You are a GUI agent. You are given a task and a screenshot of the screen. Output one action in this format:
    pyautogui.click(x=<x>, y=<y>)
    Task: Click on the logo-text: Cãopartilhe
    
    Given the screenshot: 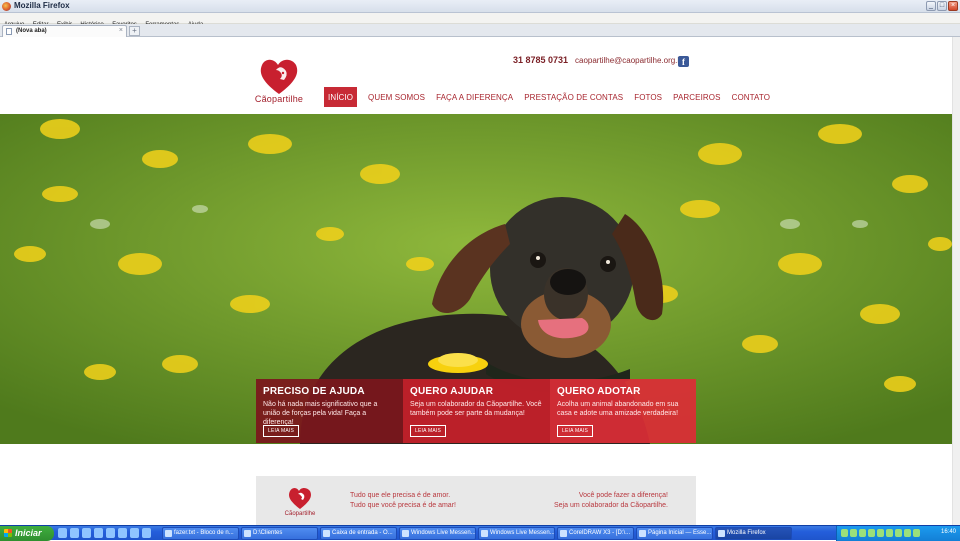 What is the action you would take?
    pyautogui.click(x=279, y=99)
    